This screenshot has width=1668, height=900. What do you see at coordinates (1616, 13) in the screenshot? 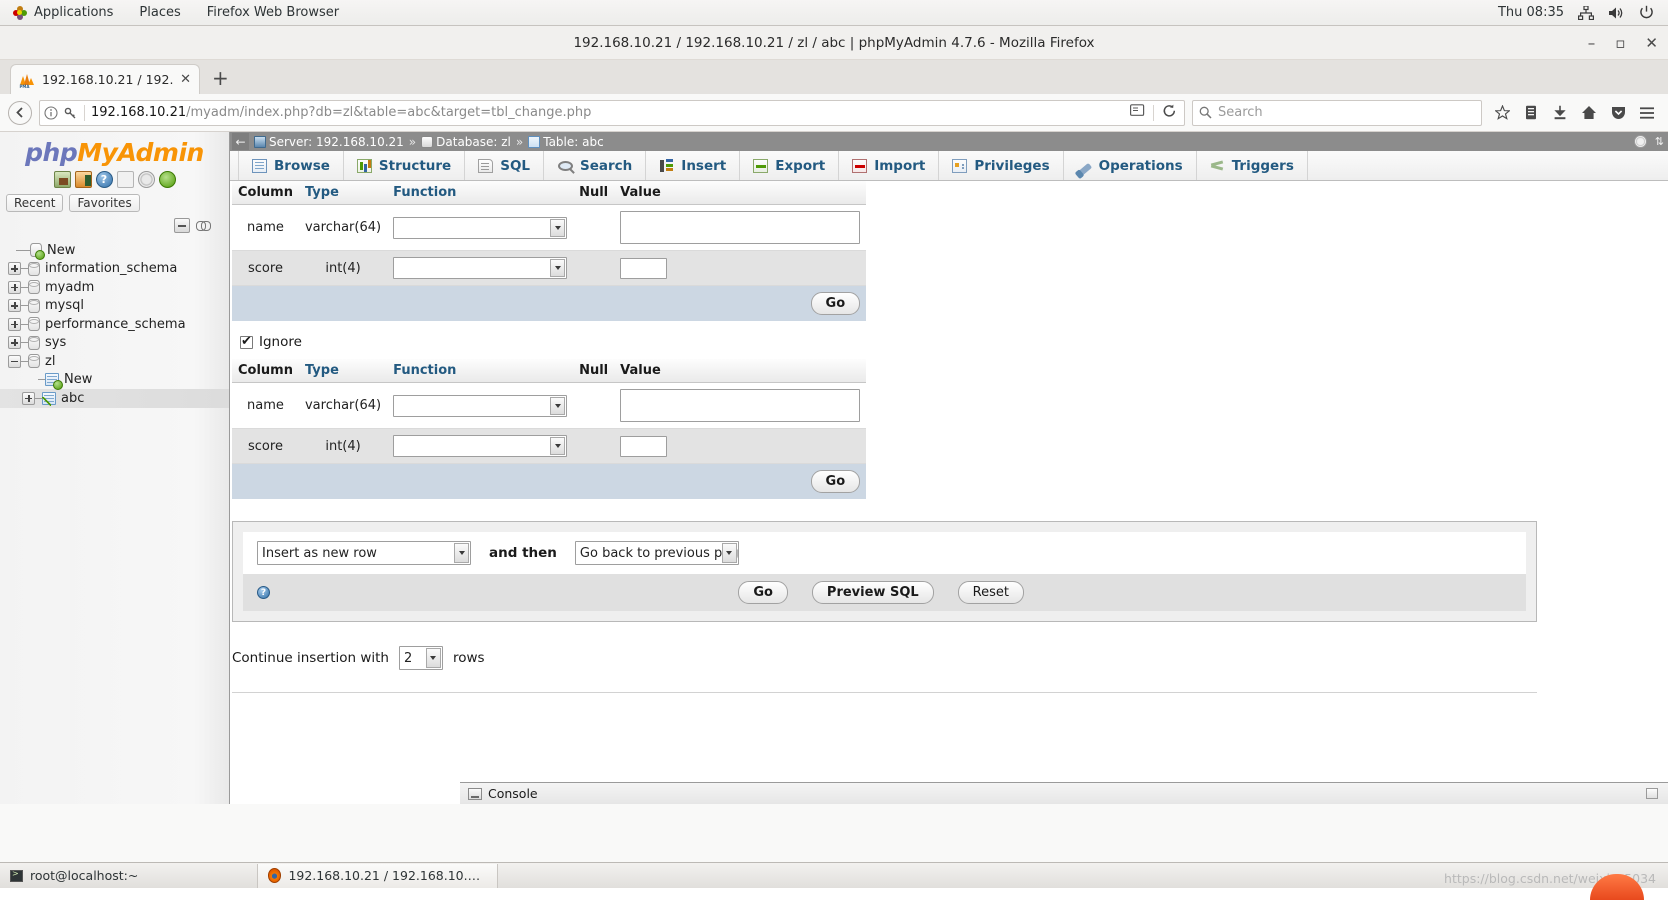
I see `volume-icon` at bounding box center [1616, 13].